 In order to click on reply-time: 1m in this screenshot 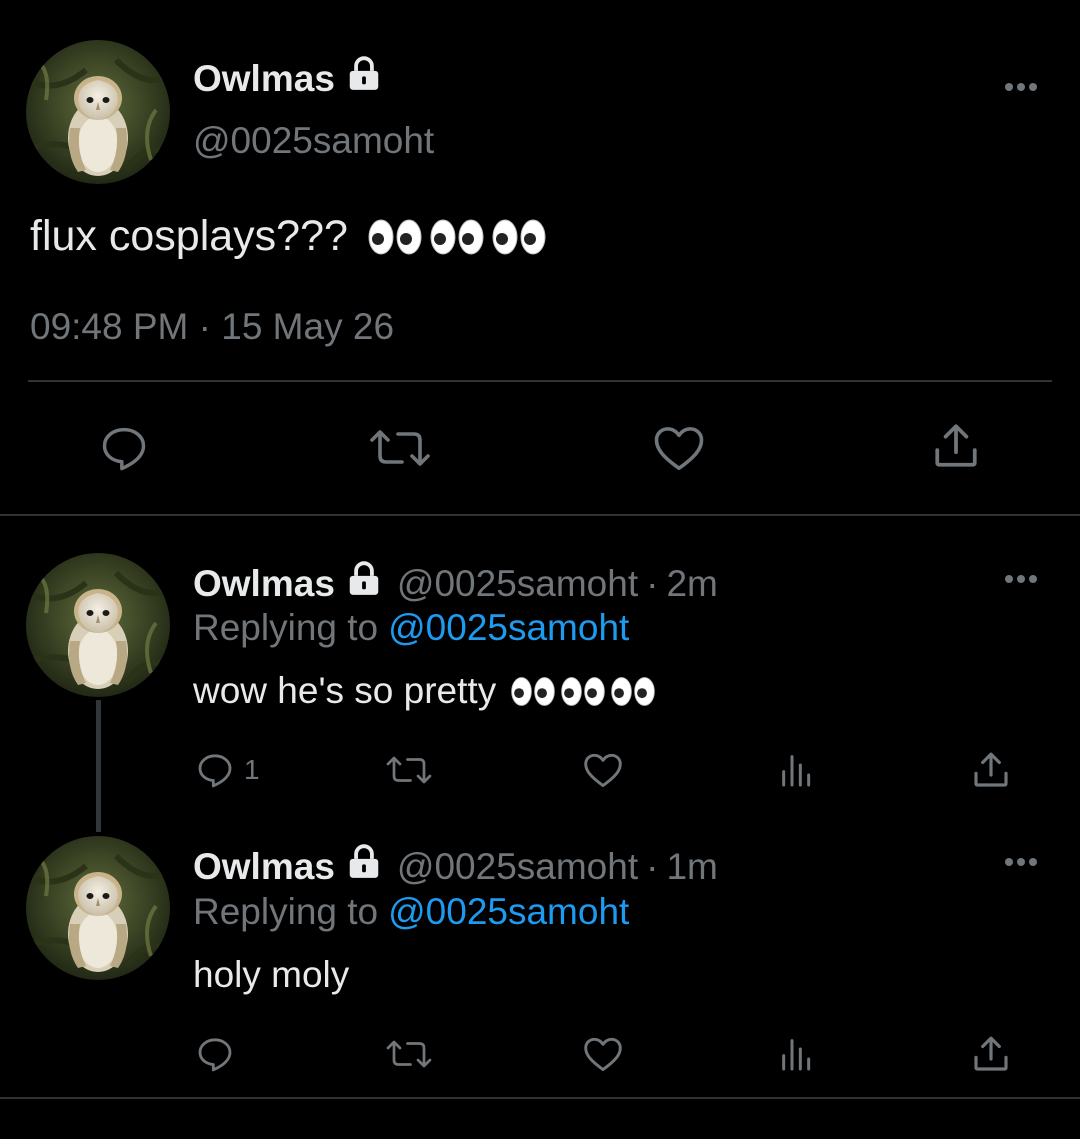, I will do `click(691, 867)`.